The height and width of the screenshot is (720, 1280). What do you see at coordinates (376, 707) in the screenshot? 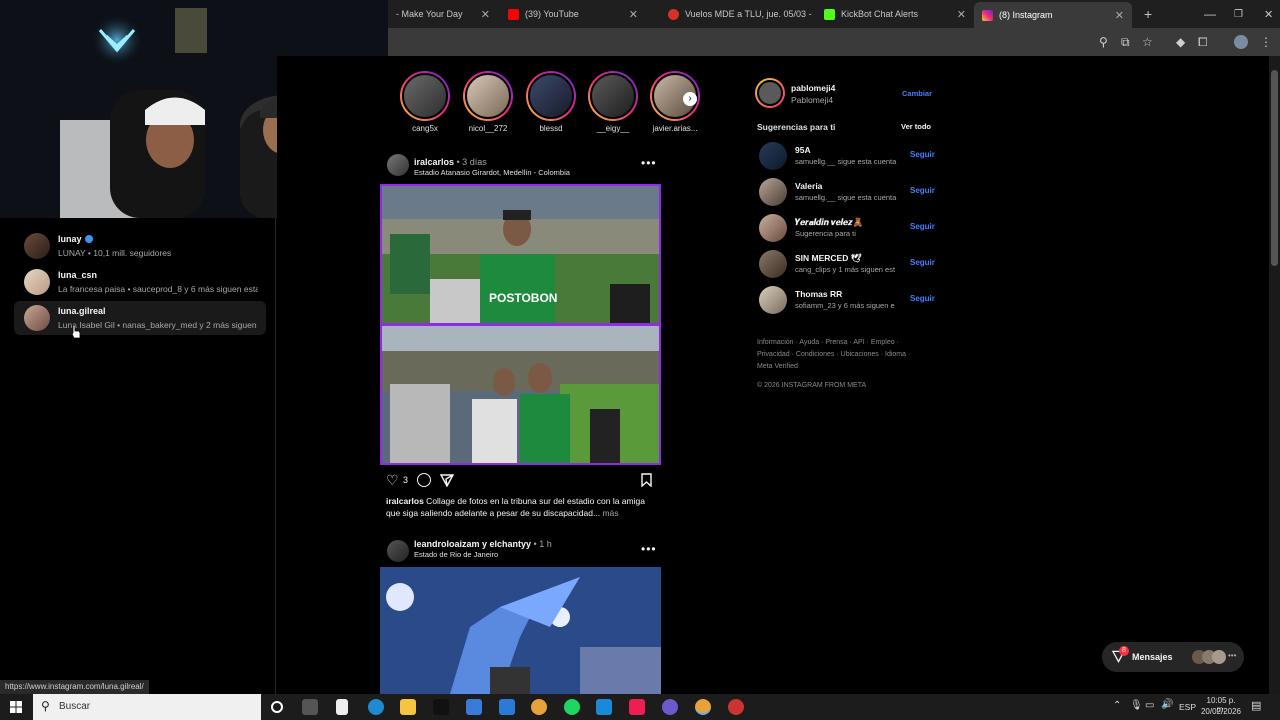
I see `edge-icon` at bounding box center [376, 707].